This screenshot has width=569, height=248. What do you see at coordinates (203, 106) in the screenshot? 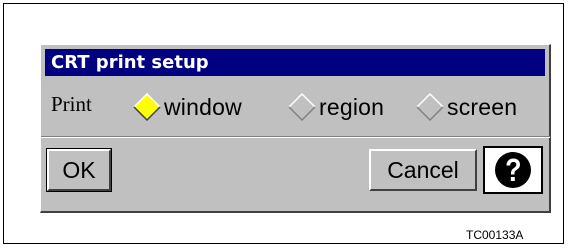
I see `radio-label-window: window` at bounding box center [203, 106].